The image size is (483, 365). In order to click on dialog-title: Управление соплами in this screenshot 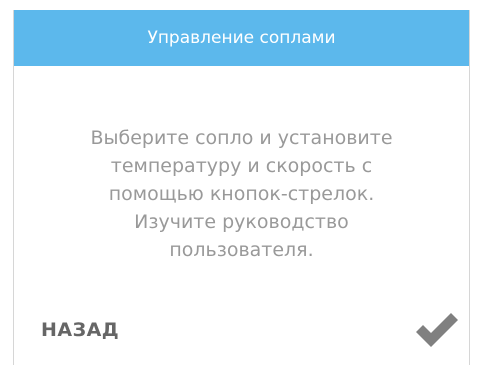, I will do `click(241, 38)`.